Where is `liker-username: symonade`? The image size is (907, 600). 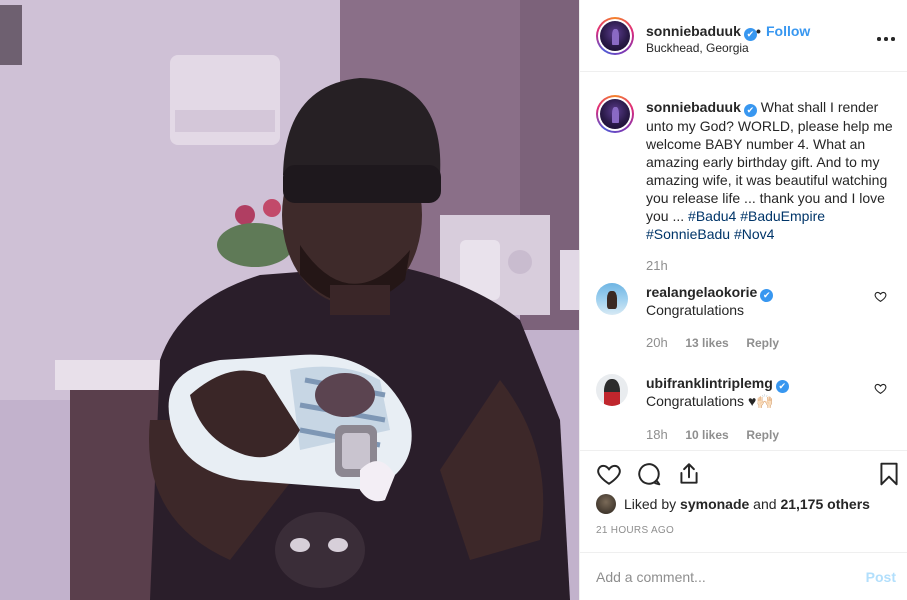
liker-username: symonade is located at coordinates (714, 504).